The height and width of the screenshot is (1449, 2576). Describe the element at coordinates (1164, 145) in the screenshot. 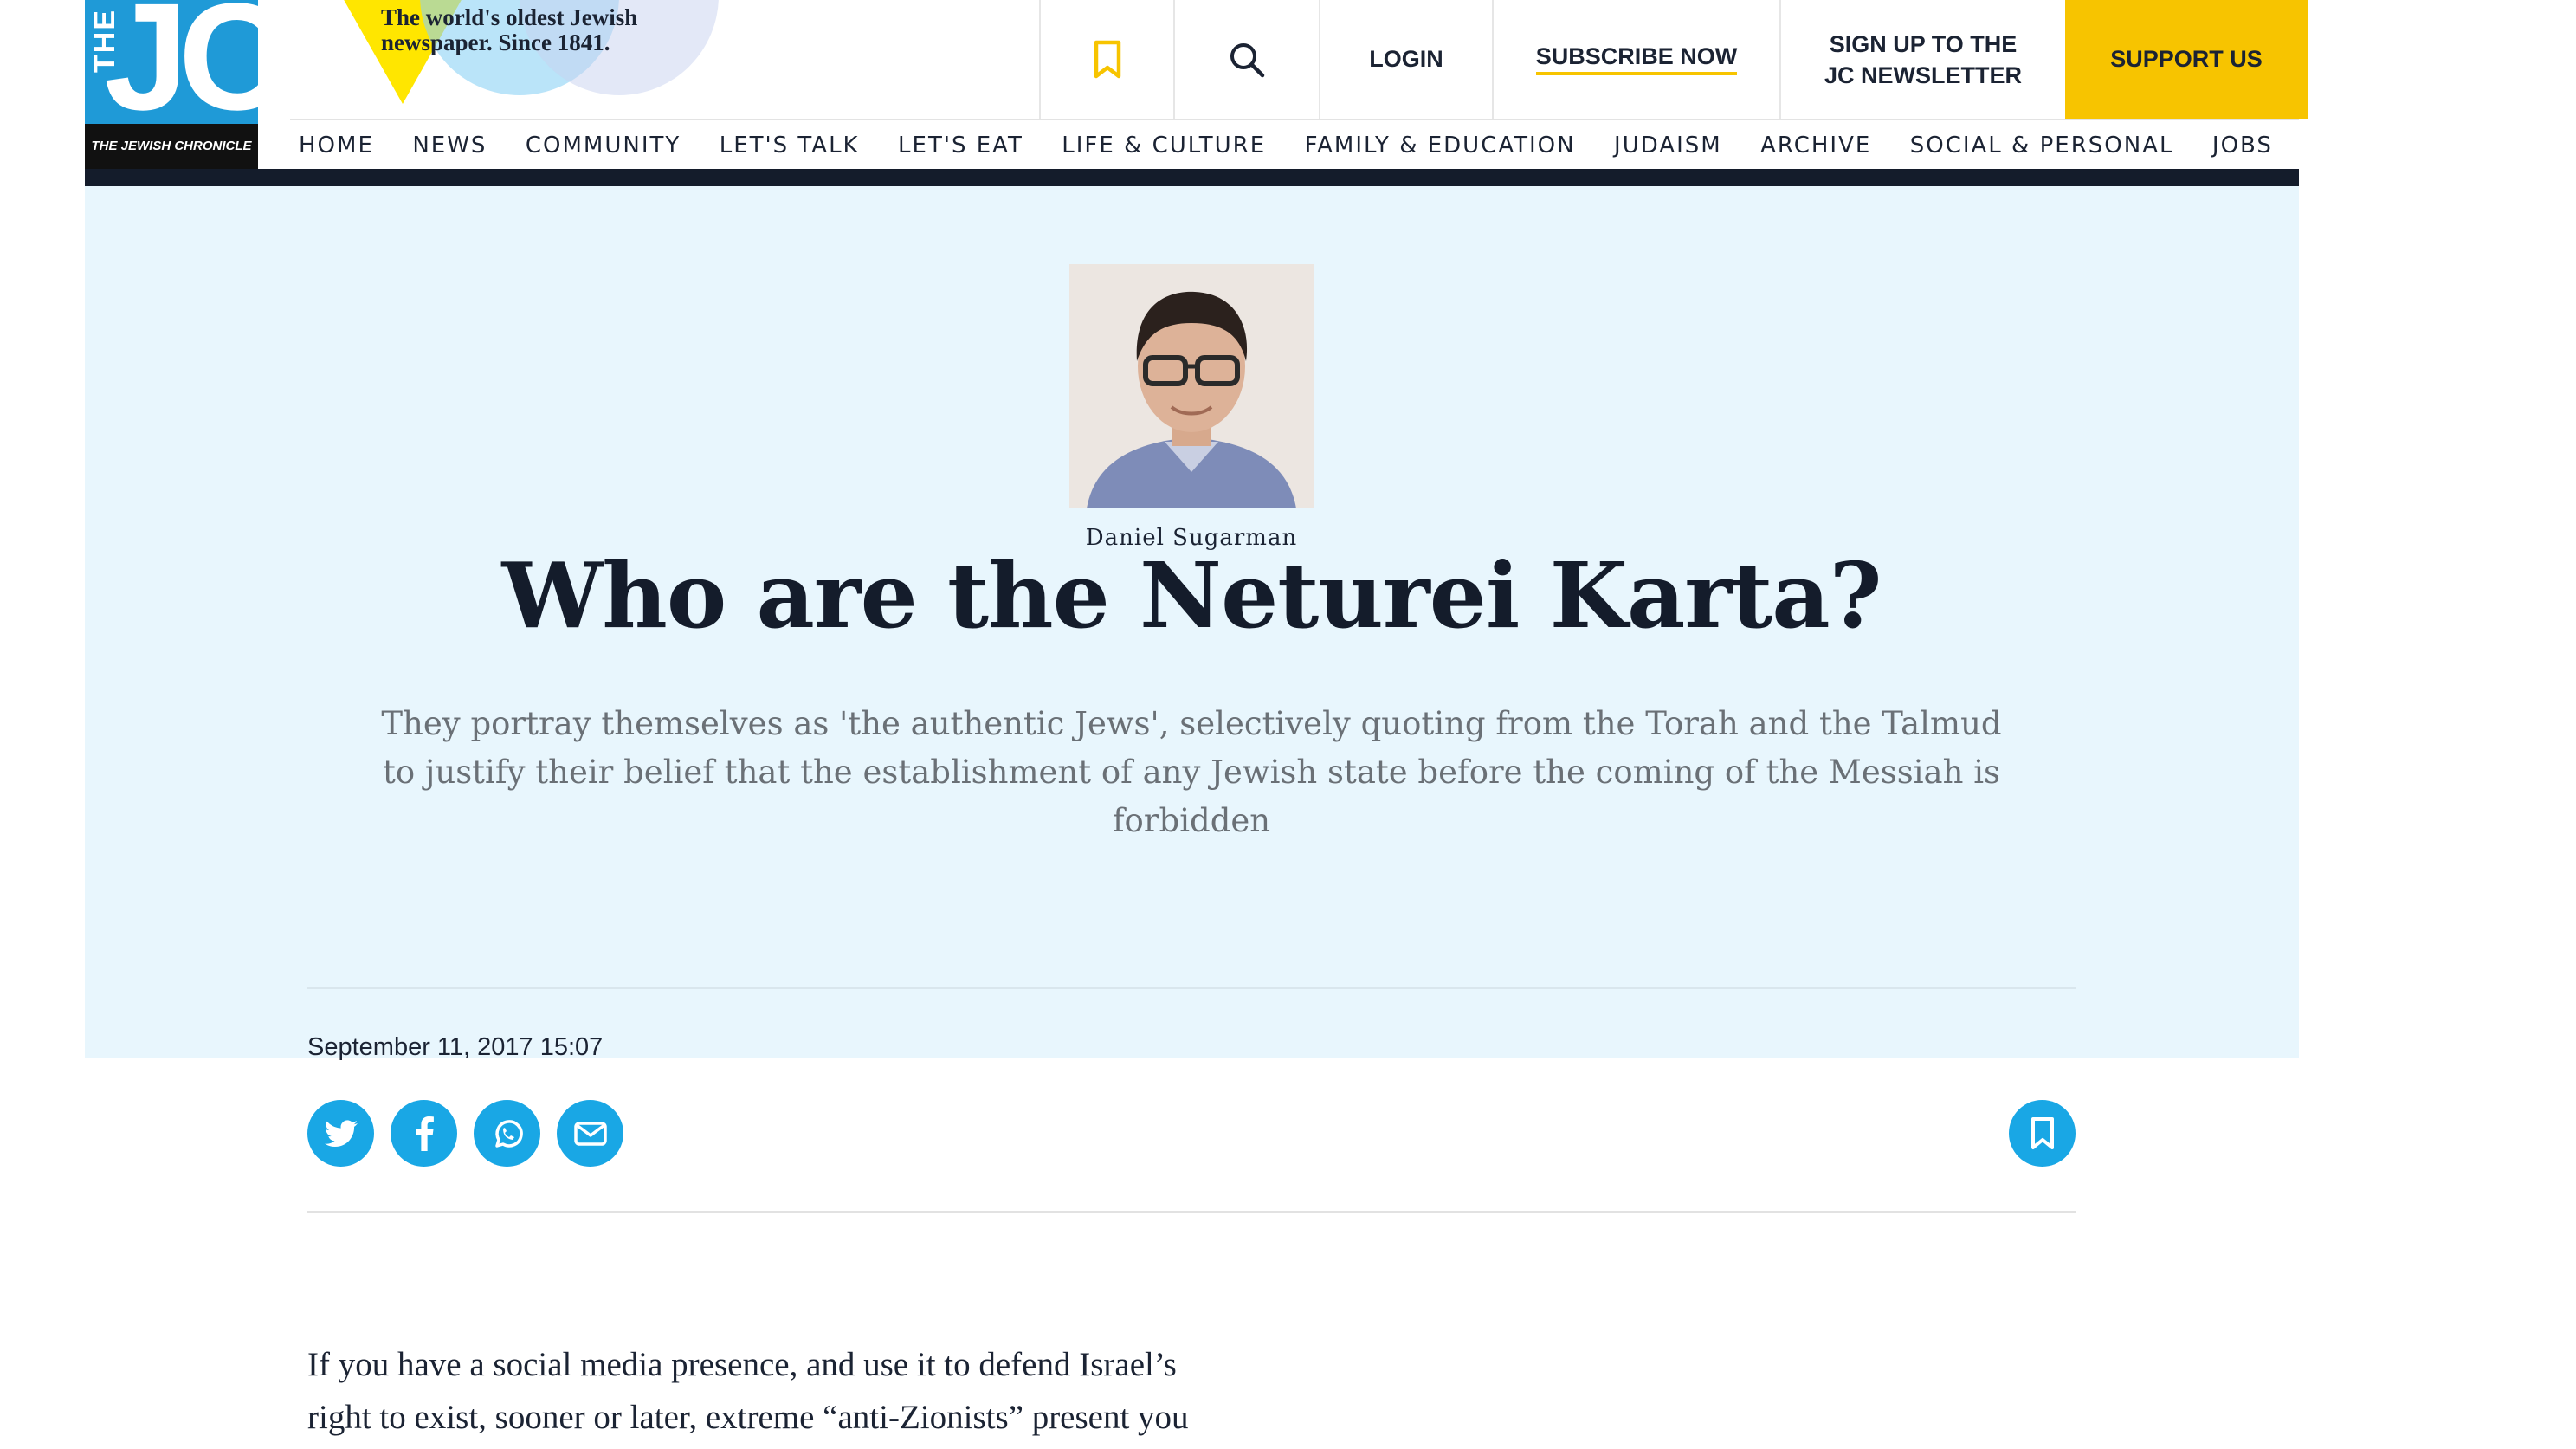

I see `nav-item-life-culture: LIFE & CULTURE` at that location.